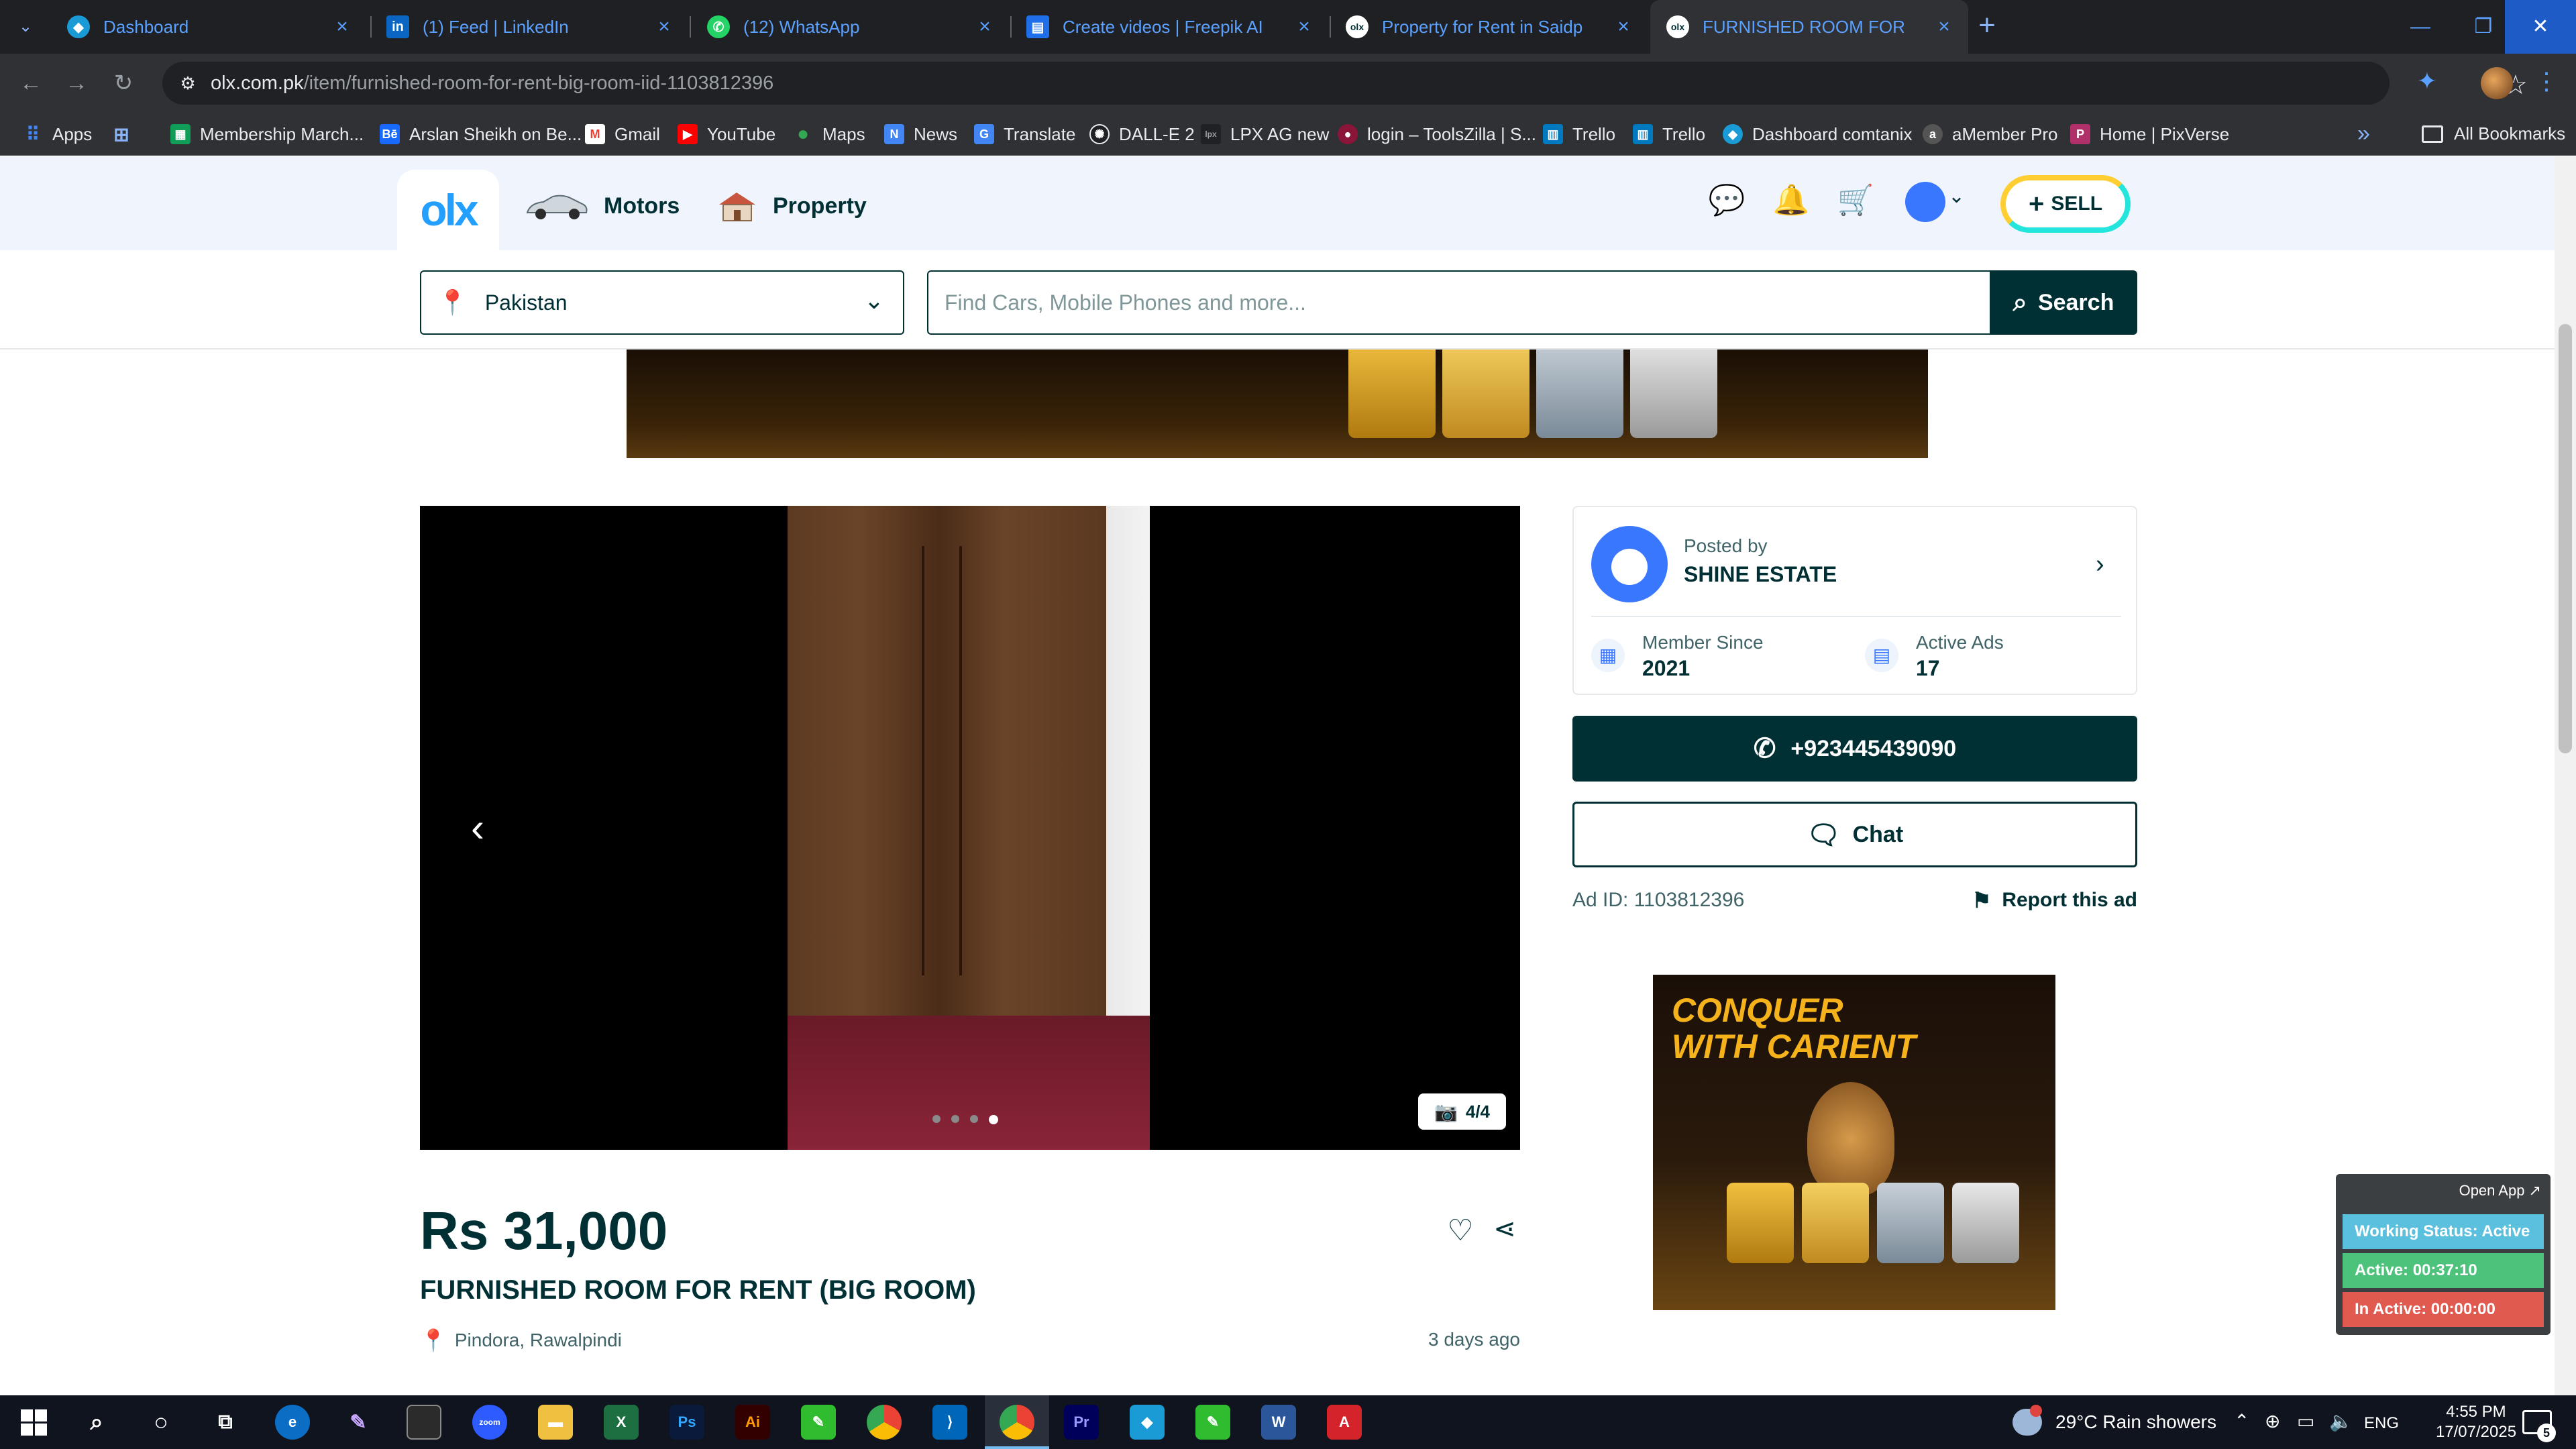 The width and height of the screenshot is (2576, 1449). Describe the element at coordinates (1489, 27) in the screenshot. I see `tab-olx-property: olx Property for Rent in Saidpur Road ×` at that location.